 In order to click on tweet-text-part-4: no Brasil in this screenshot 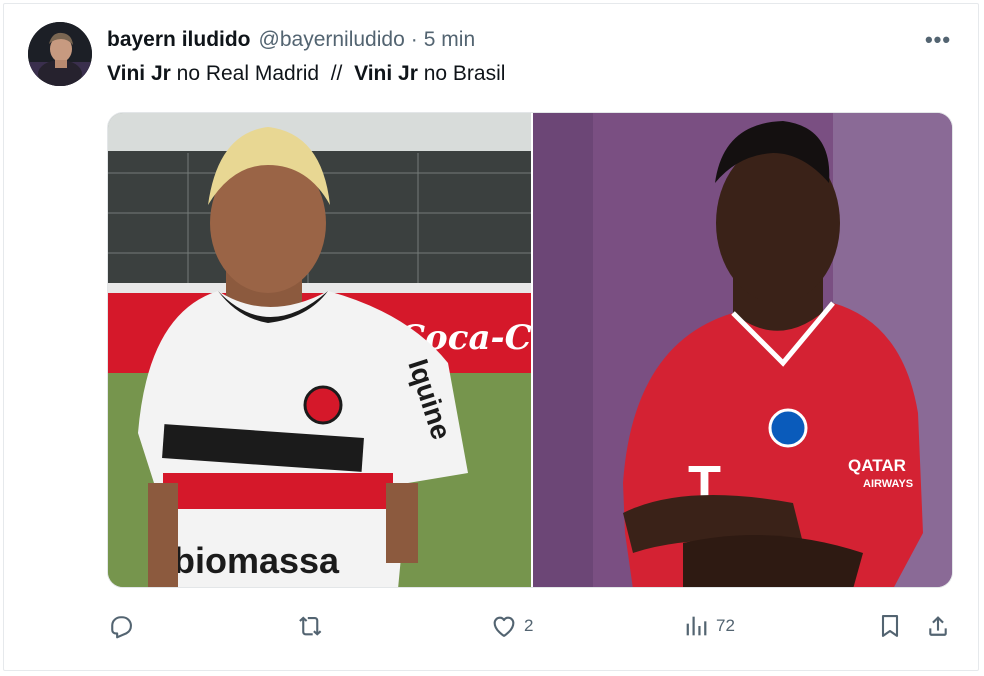, I will do `click(461, 73)`.